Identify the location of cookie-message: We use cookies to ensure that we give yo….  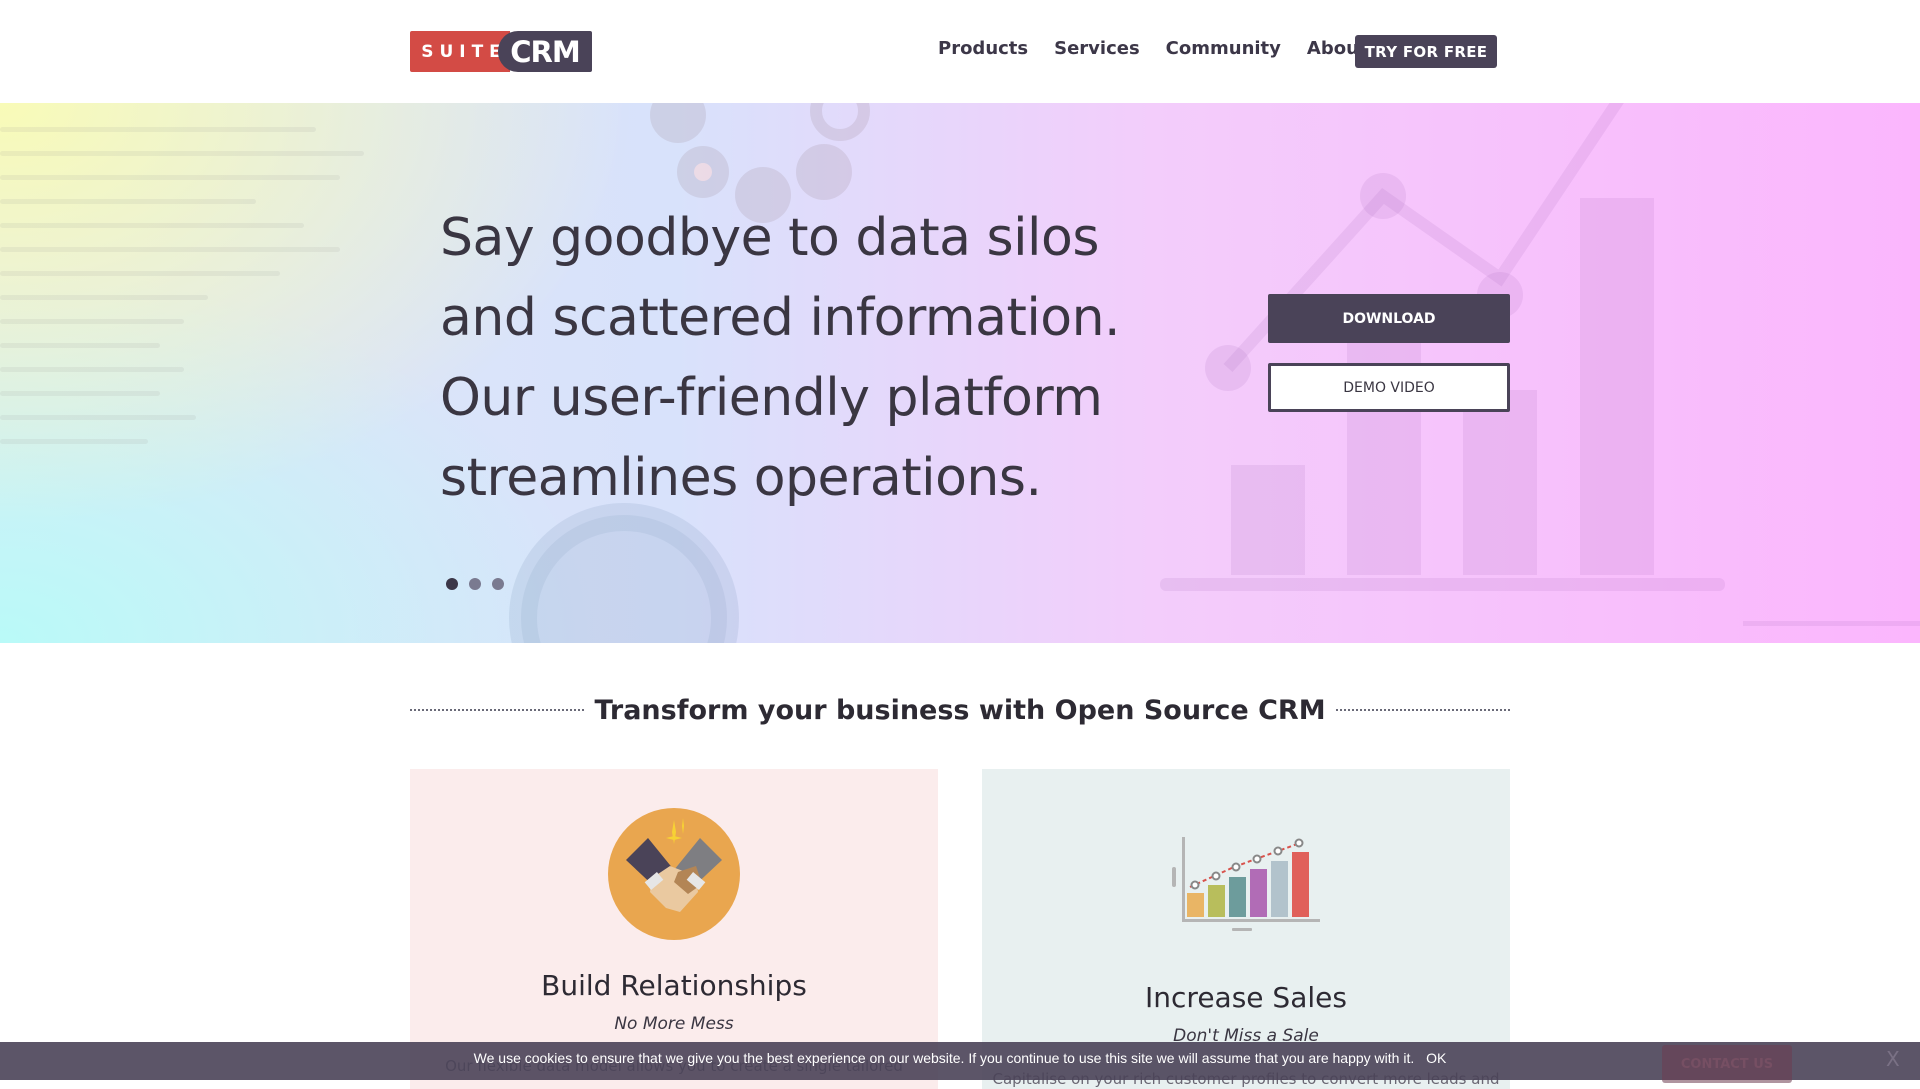
(944, 1058).